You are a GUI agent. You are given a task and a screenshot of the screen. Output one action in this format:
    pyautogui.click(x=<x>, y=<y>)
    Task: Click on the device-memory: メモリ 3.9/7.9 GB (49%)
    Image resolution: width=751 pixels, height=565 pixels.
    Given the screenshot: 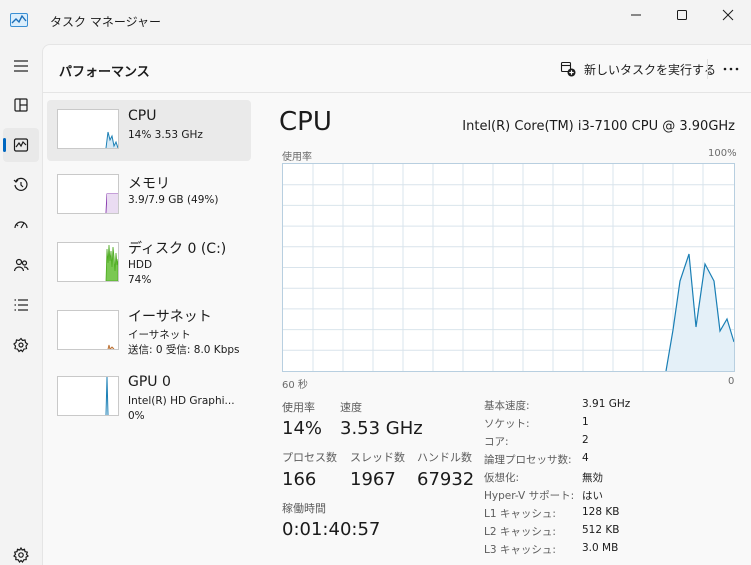 What is the action you would take?
    pyautogui.click(x=149, y=195)
    